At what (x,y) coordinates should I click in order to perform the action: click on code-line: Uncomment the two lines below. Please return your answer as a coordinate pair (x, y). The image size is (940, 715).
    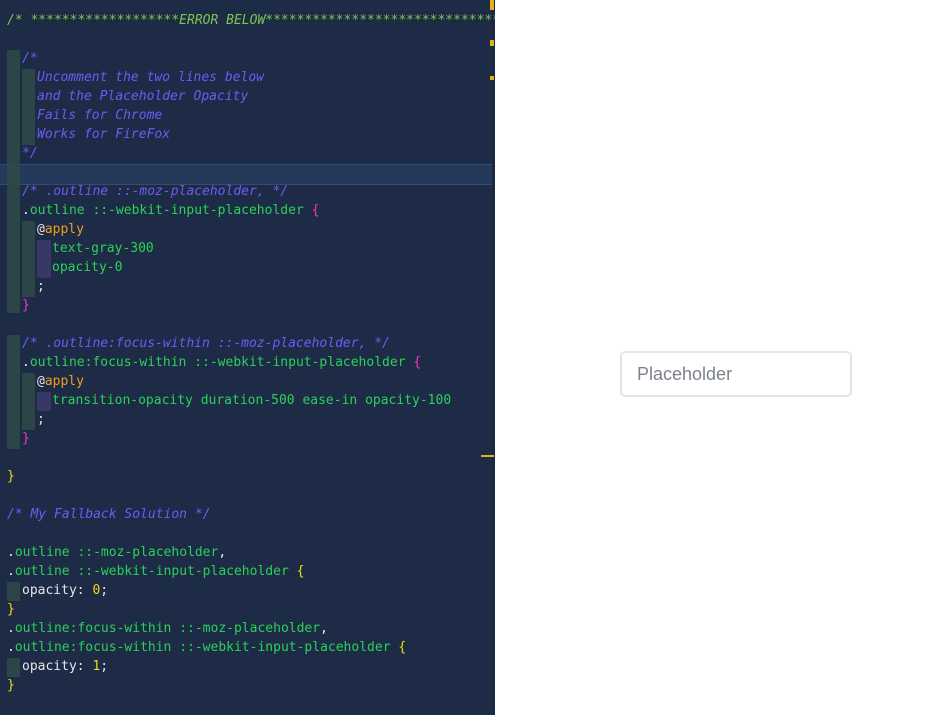
    Looking at the image, I should click on (150, 77).